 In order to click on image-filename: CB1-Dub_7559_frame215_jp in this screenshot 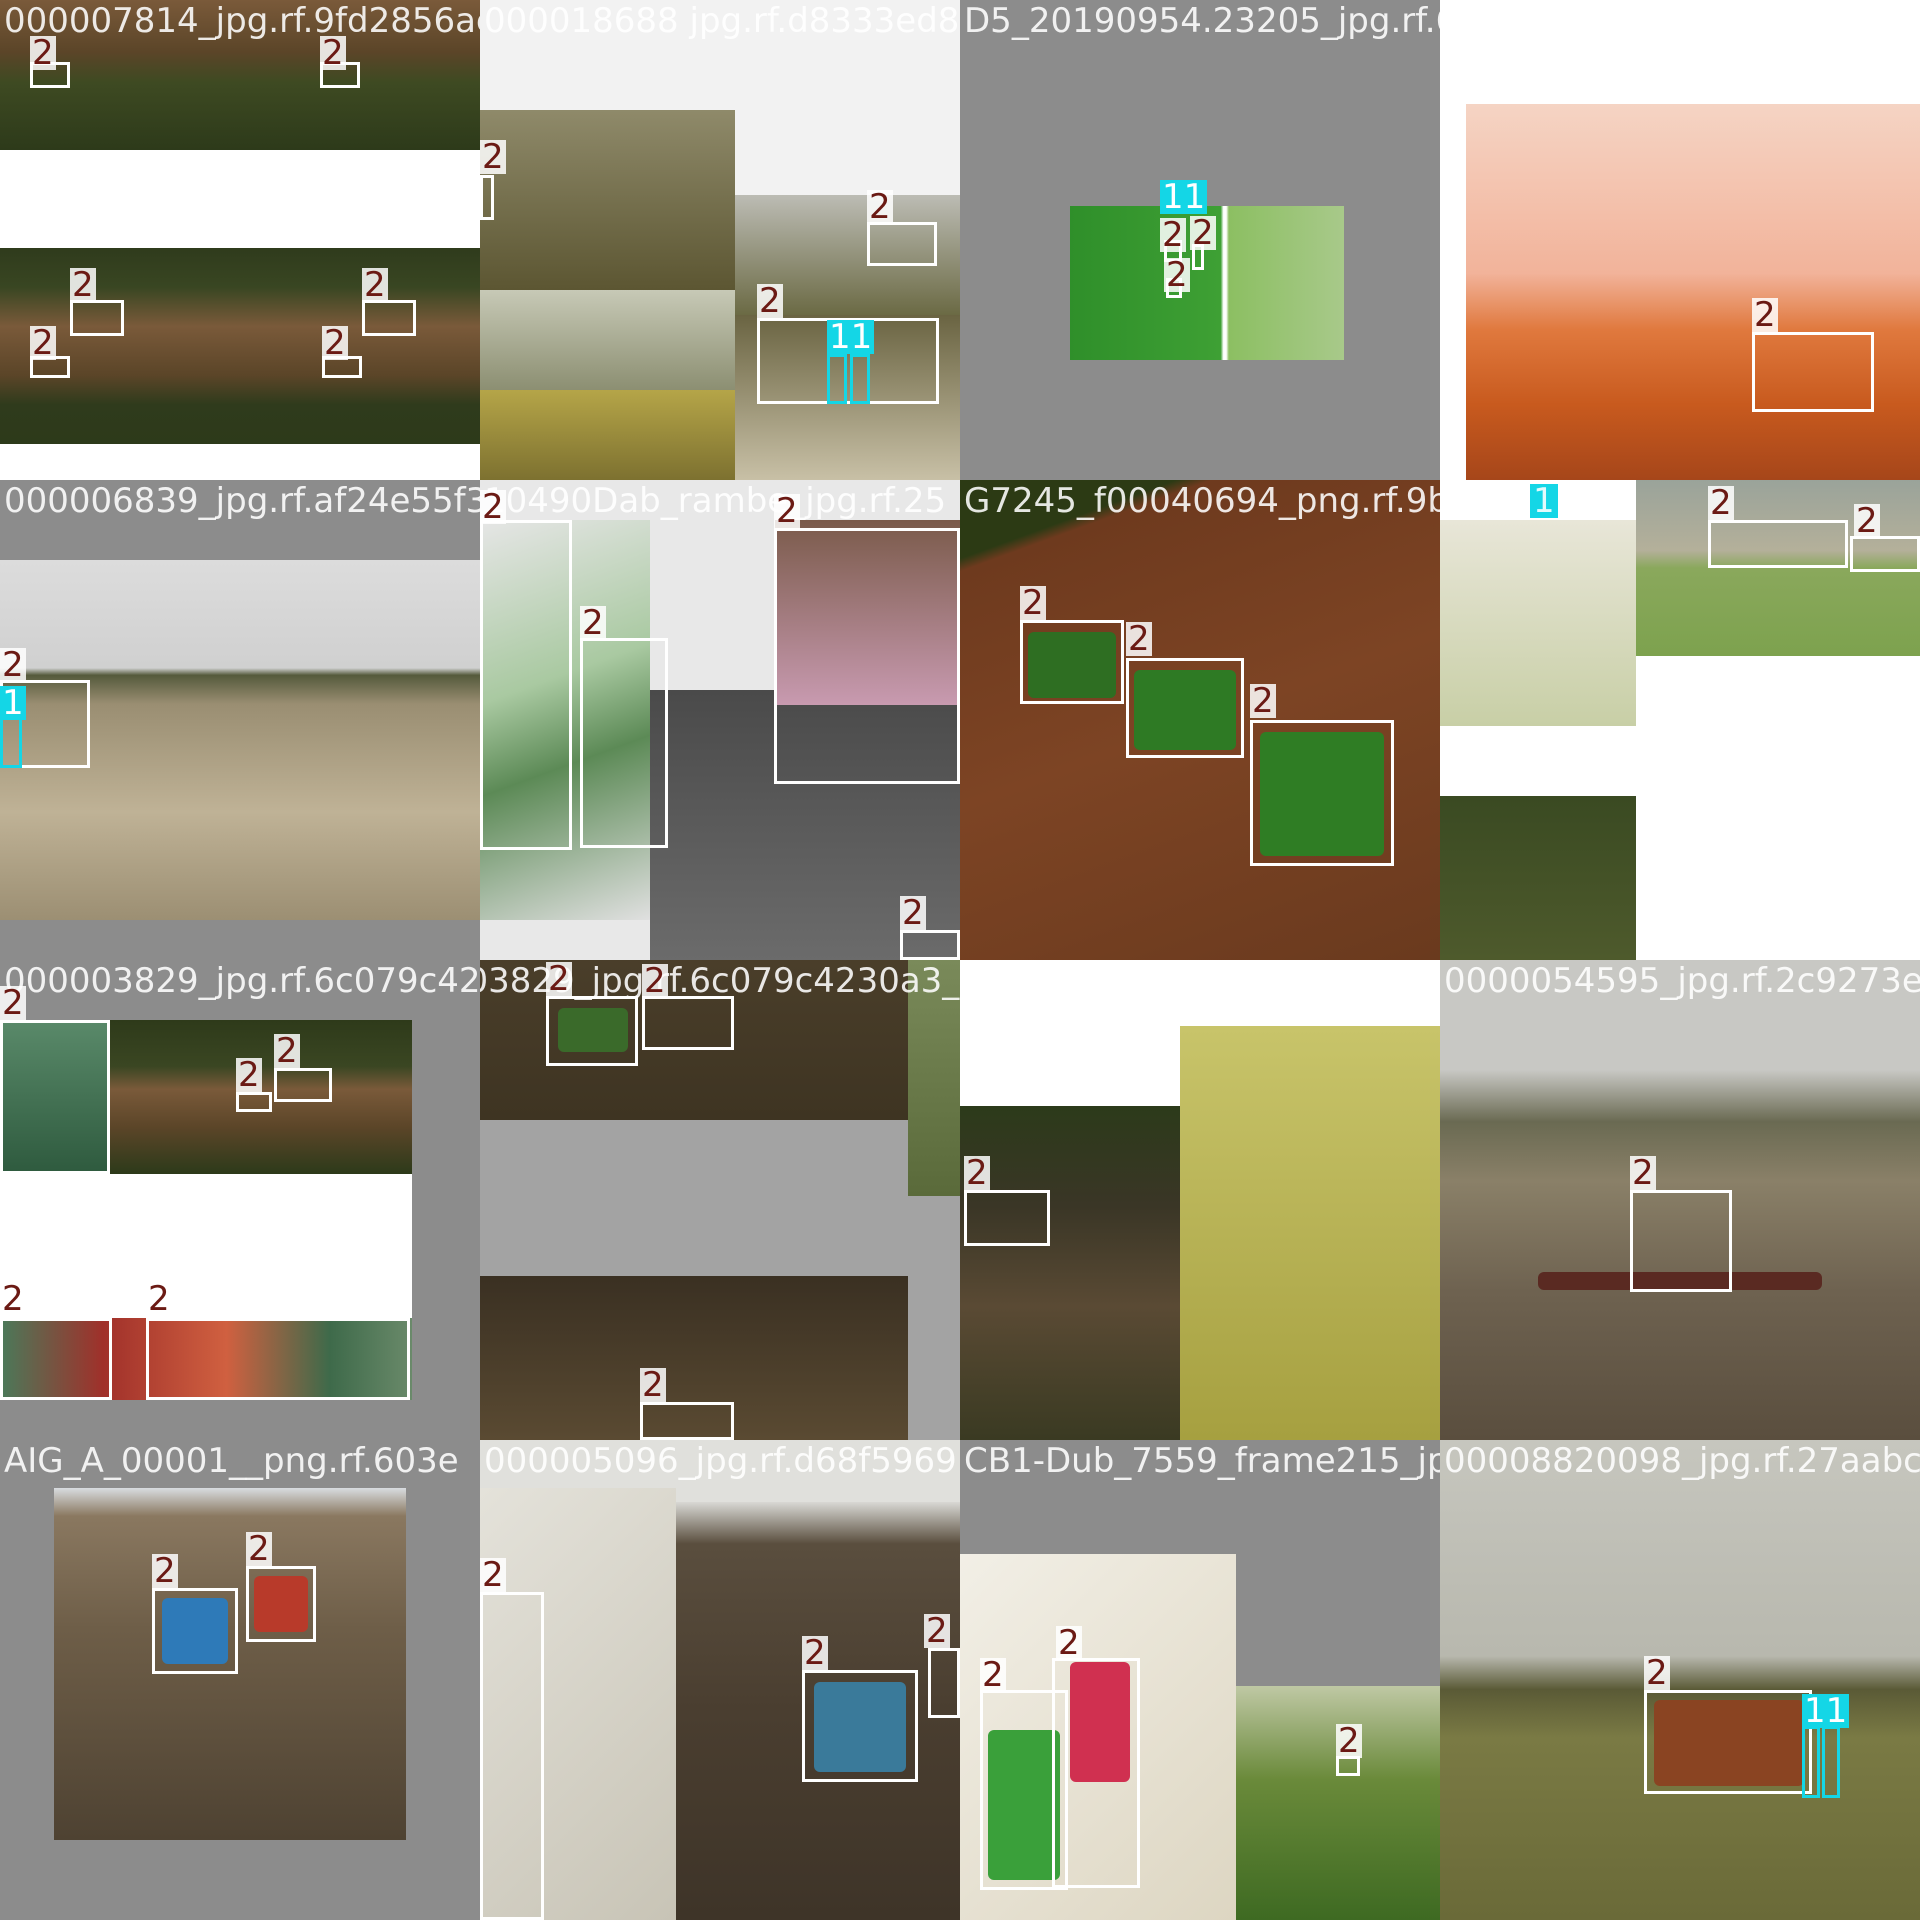, I will do `click(1202, 1461)`.